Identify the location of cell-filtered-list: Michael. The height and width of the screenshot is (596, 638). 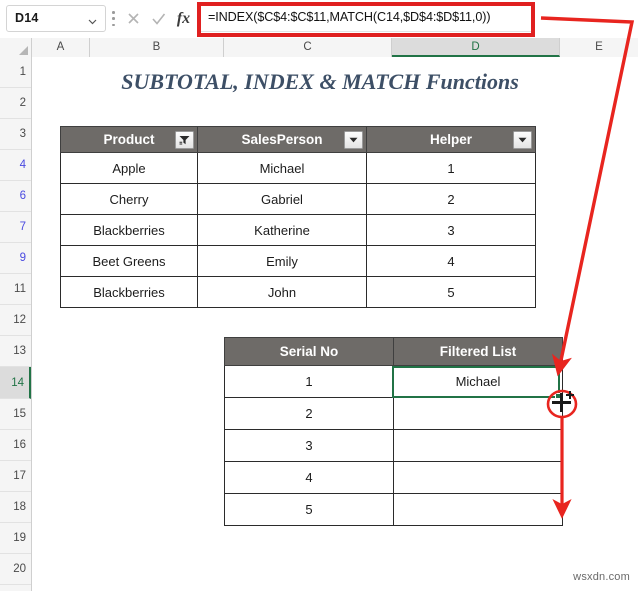
(478, 381).